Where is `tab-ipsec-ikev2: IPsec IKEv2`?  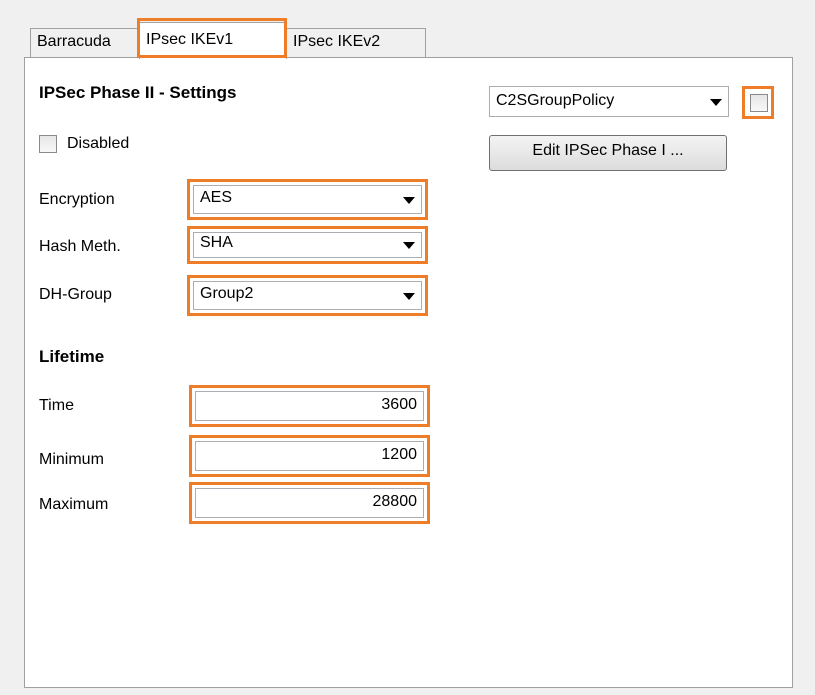 tab-ipsec-ikev2: IPsec IKEv2 is located at coordinates (356, 43).